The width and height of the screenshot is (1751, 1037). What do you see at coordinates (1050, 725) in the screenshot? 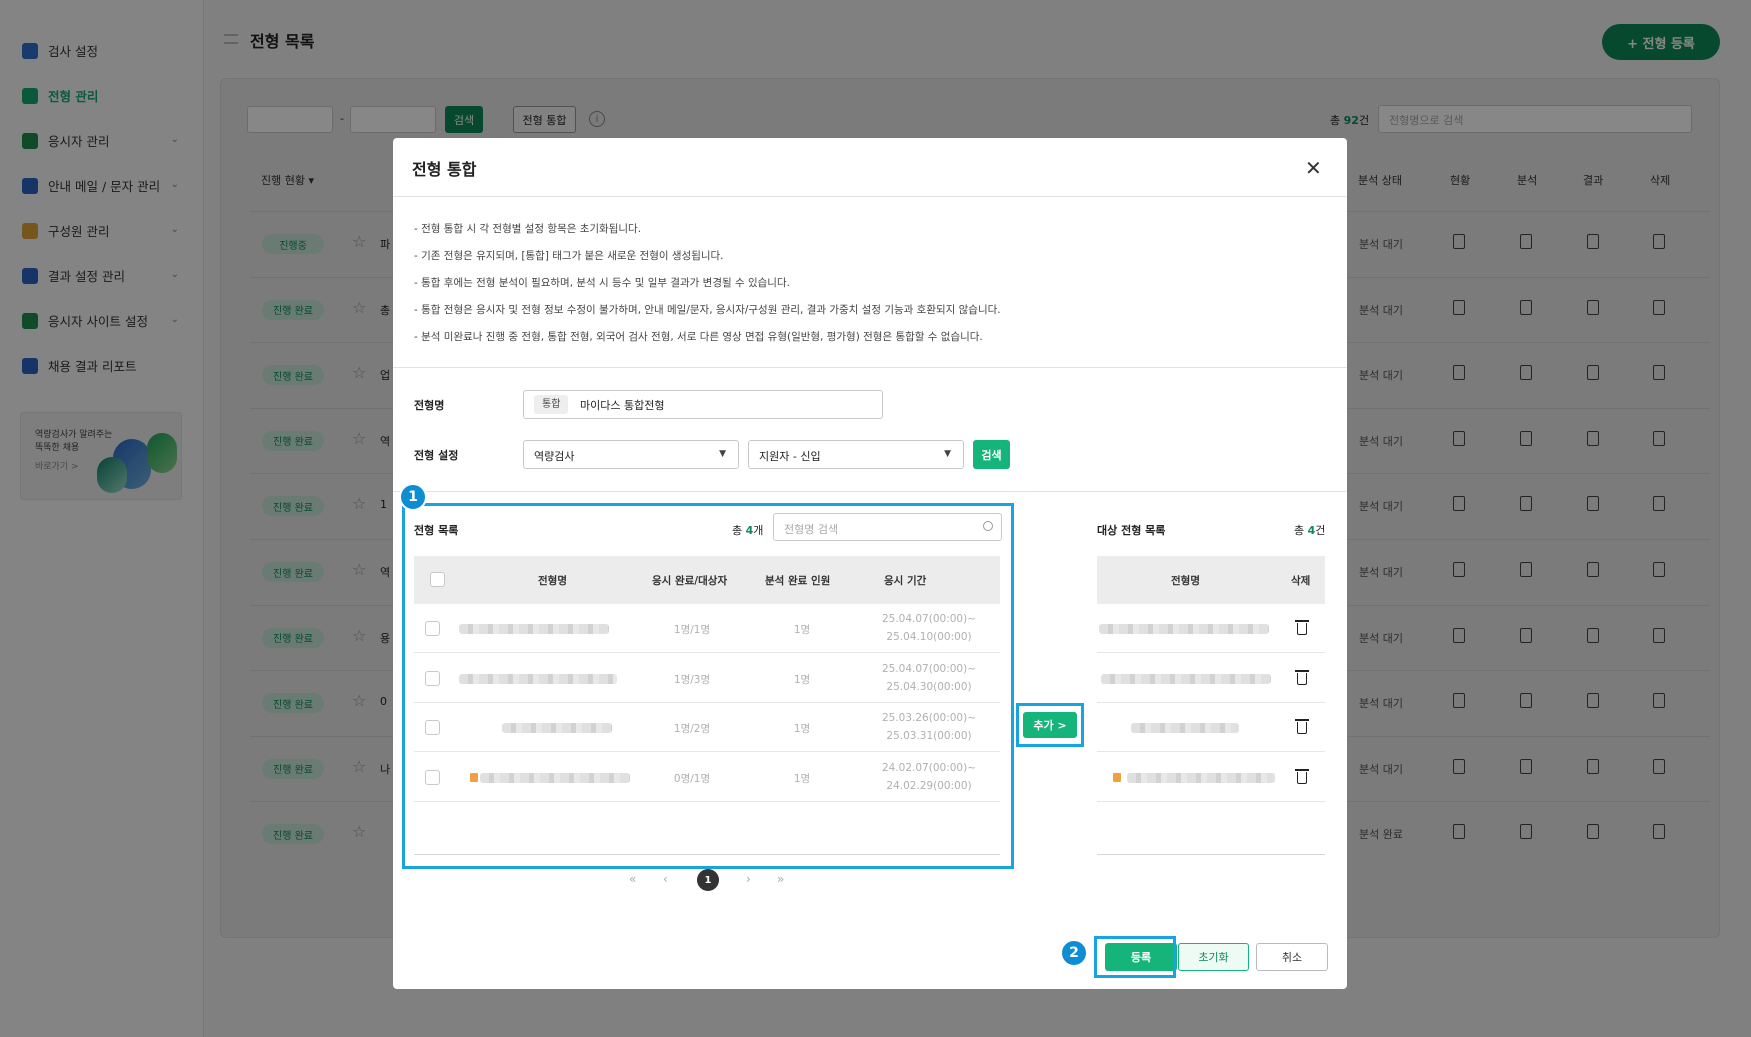
I see `highlight-box-add` at bounding box center [1050, 725].